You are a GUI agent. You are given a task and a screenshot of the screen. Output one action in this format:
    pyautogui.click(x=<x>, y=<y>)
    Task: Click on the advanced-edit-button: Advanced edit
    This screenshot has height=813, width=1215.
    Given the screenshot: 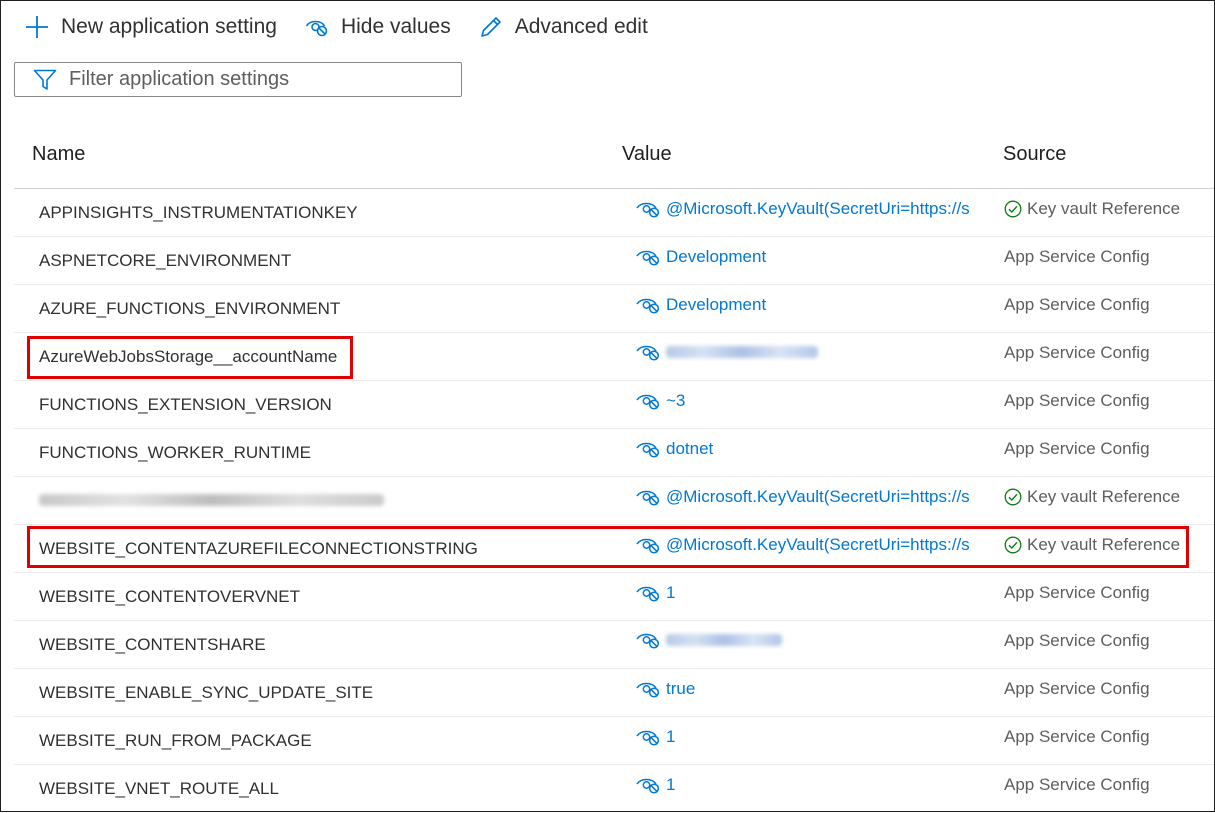 What is the action you would take?
    pyautogui.click(x=563, y=27)
    